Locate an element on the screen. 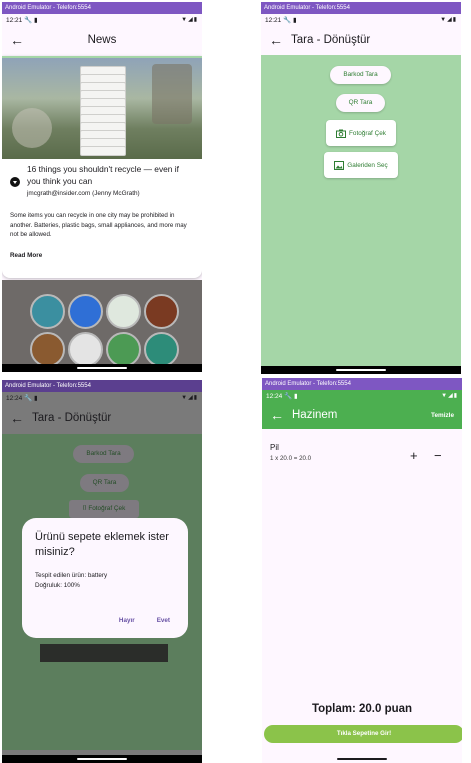 This screenshot has height=763, width=471. dialog-title: Ürünü sepete eklemek ister misiniz? is located at coordinates (102, 544).